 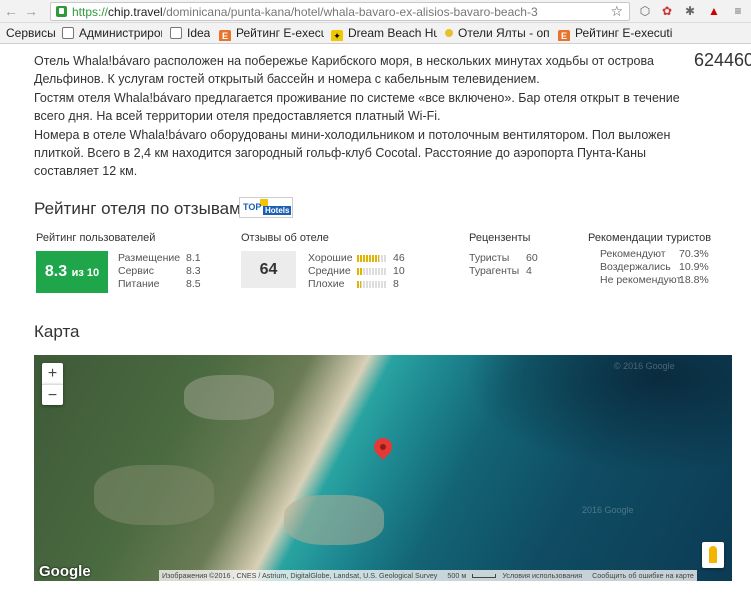 I want to click on reviews-item-value: 10, so click(x=399, y=271).